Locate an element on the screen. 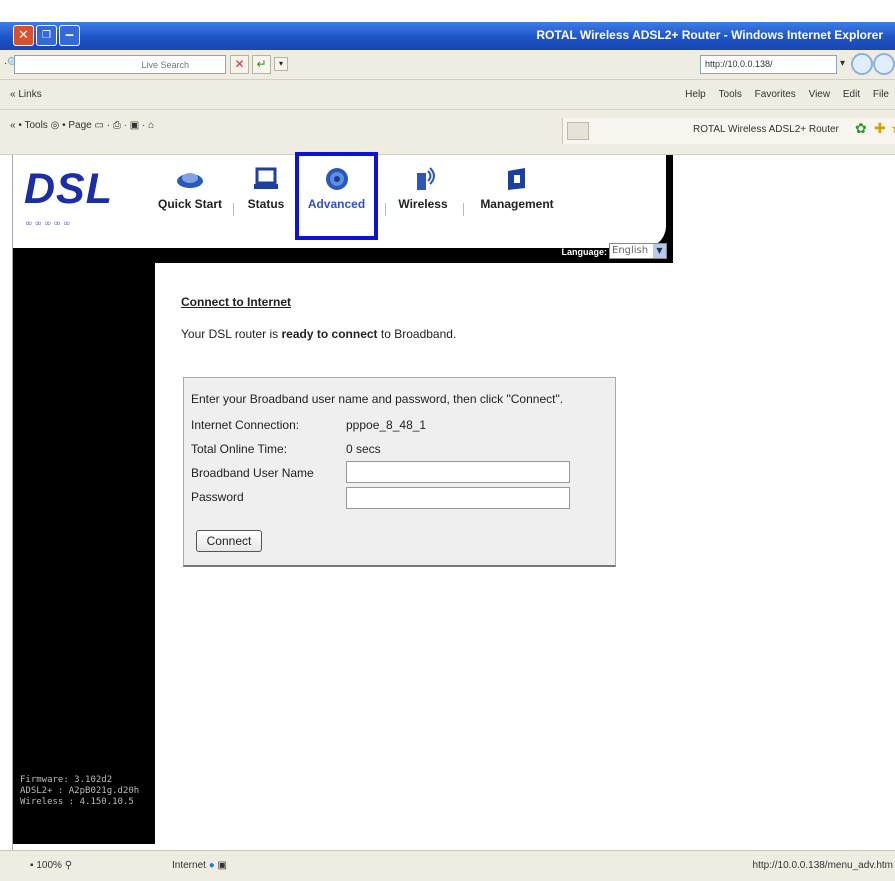  dropdown-icon: ▾ is located at coordinates (281, 64).